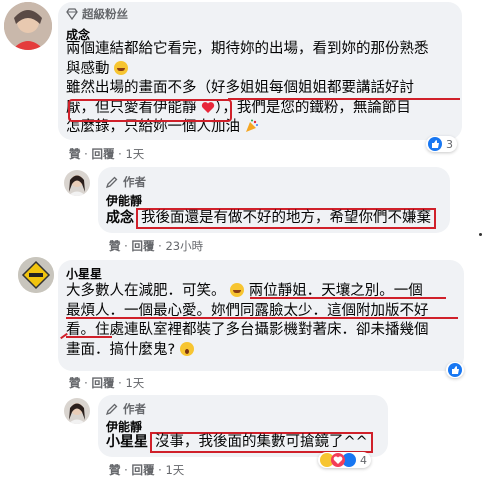  Describe the element at coordinates (120, 218) in the screenshot. I see `mention-link: 成念` at that location.